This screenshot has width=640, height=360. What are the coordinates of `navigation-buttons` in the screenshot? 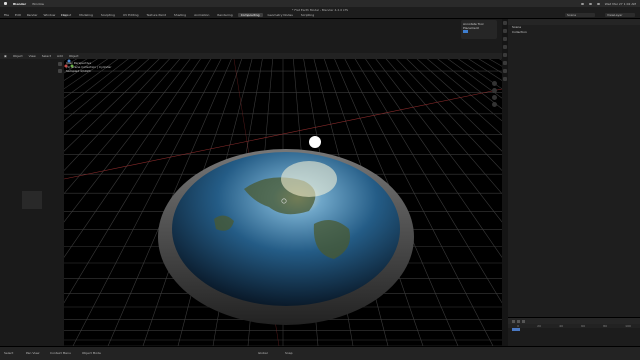 It's located at (494, 94).